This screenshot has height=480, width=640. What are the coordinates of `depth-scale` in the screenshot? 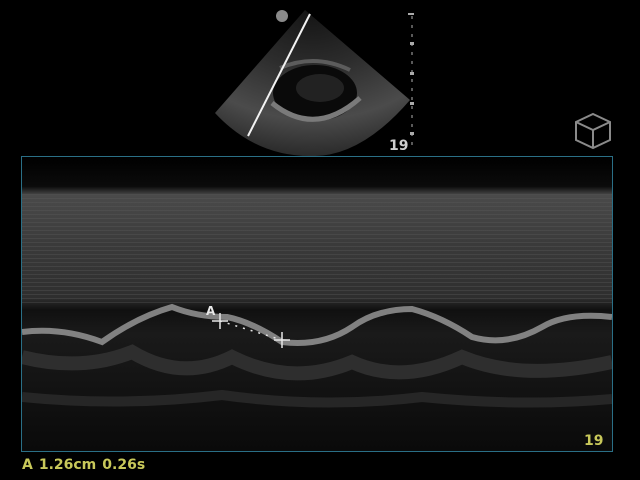 It's located at (411, 80).